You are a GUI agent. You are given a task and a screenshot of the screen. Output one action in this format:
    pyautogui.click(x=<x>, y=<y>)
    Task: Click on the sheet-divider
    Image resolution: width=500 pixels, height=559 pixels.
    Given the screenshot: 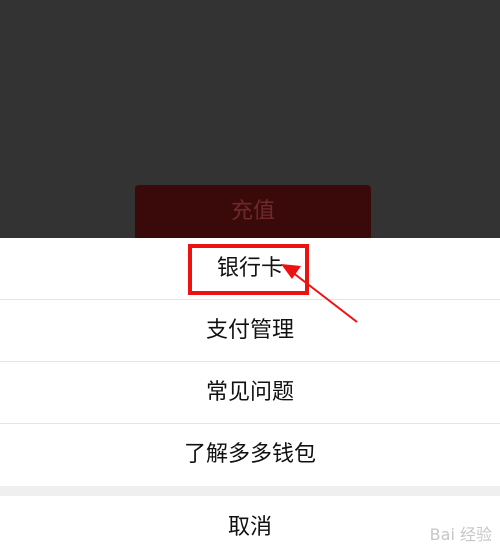 What is the action you would take?
    pyautogui.click(x=250, y=491)
    